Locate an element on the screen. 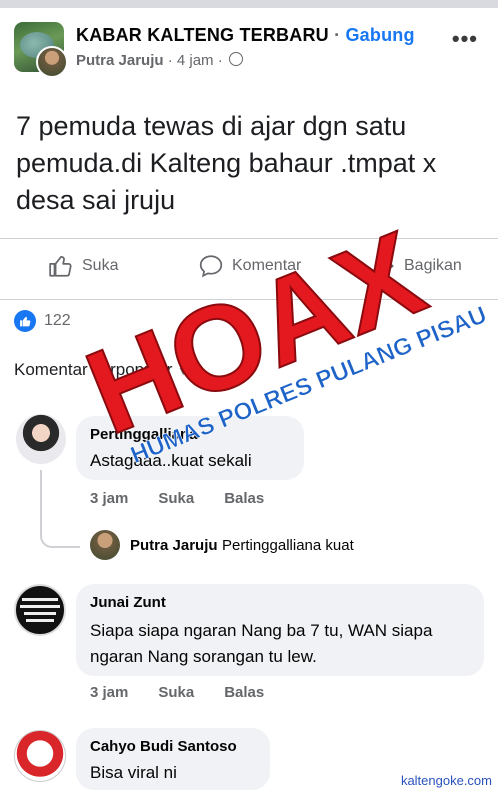  reaction-count: 122 is located at coordinates (57, 320).